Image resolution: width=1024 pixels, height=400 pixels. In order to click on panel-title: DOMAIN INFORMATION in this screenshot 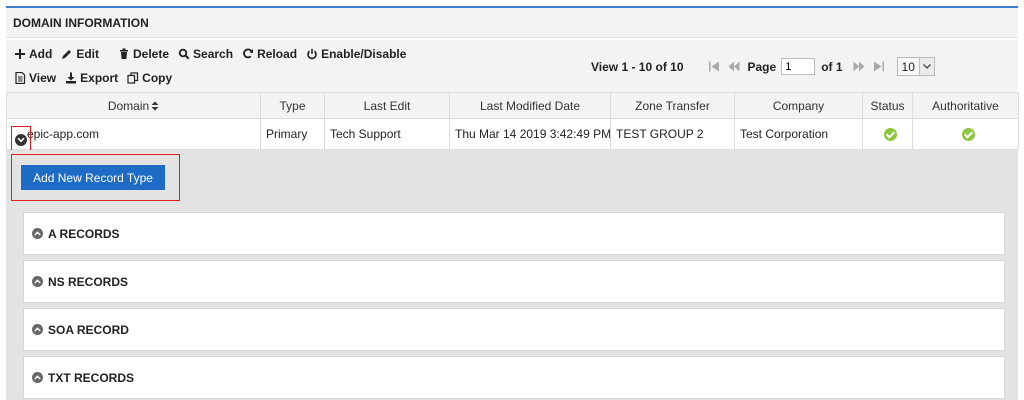, I will do `click(512, 23)`.